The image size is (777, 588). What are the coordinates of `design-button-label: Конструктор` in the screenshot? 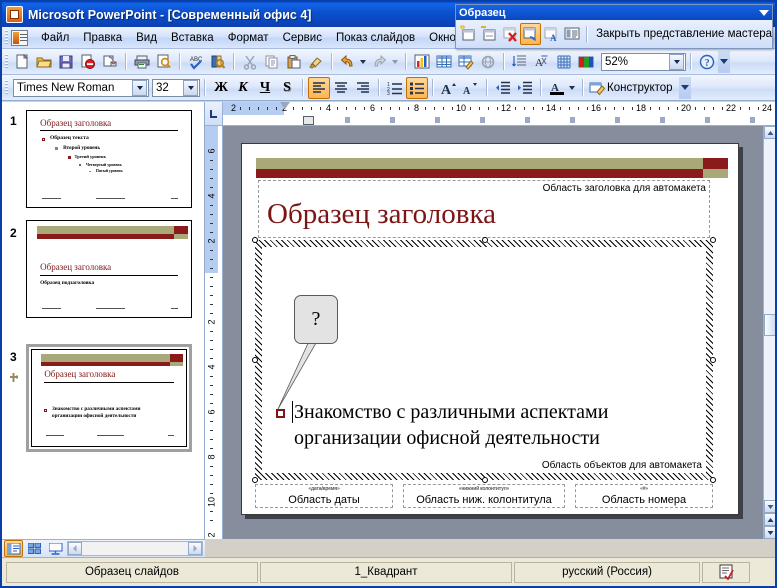 It's located at (640, 88).